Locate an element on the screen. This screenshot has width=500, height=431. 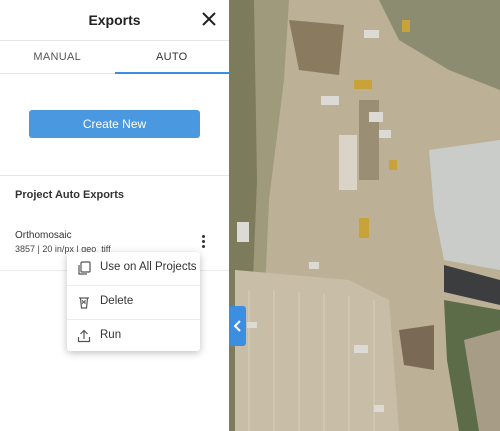
create-section: Create New is located at coordinates (114, 125).